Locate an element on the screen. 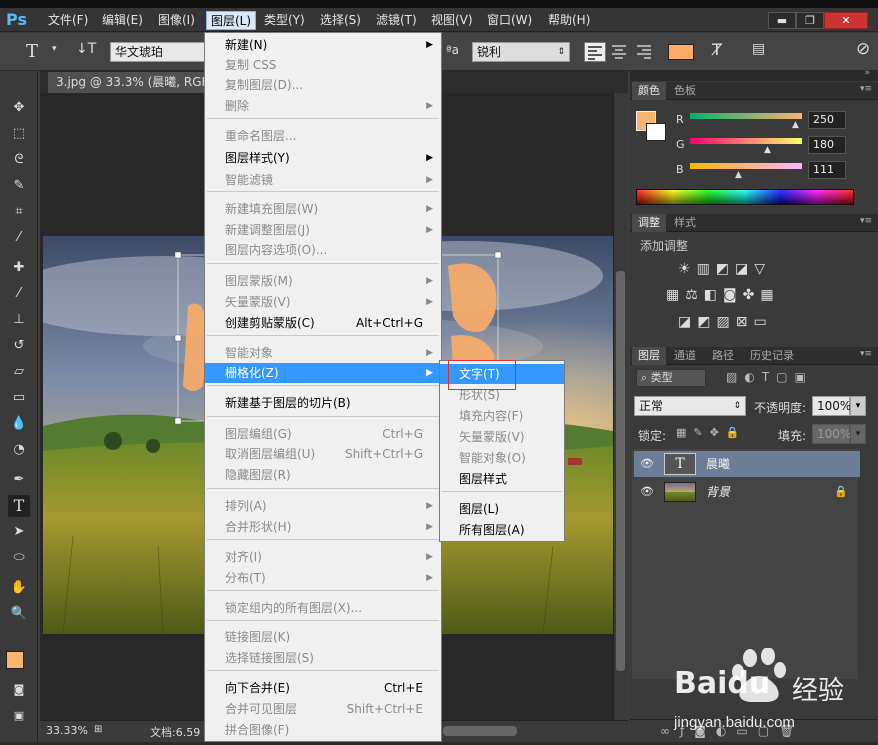 This screenshot has height=745, width=878. collapse-icon: » is located at coordinates (867, 73).